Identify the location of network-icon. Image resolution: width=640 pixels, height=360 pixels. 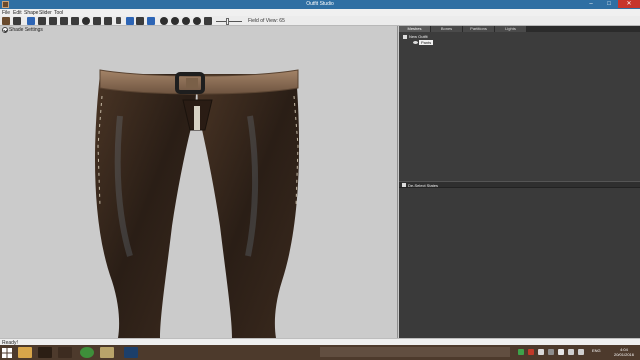
(571, 352).